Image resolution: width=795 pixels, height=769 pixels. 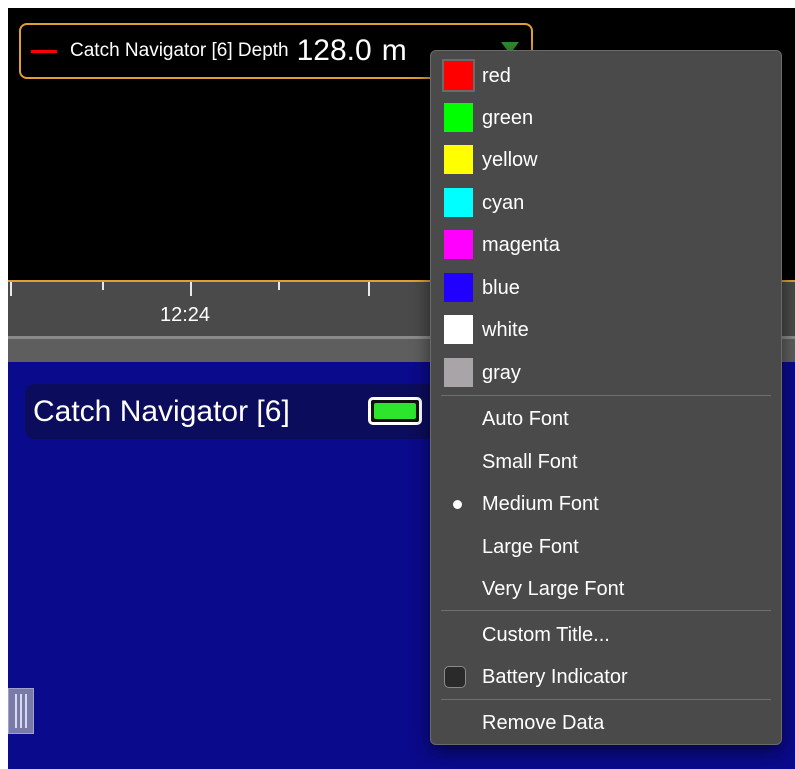 I want to click on menu-item-label: blue, so click(x=501, y=287).